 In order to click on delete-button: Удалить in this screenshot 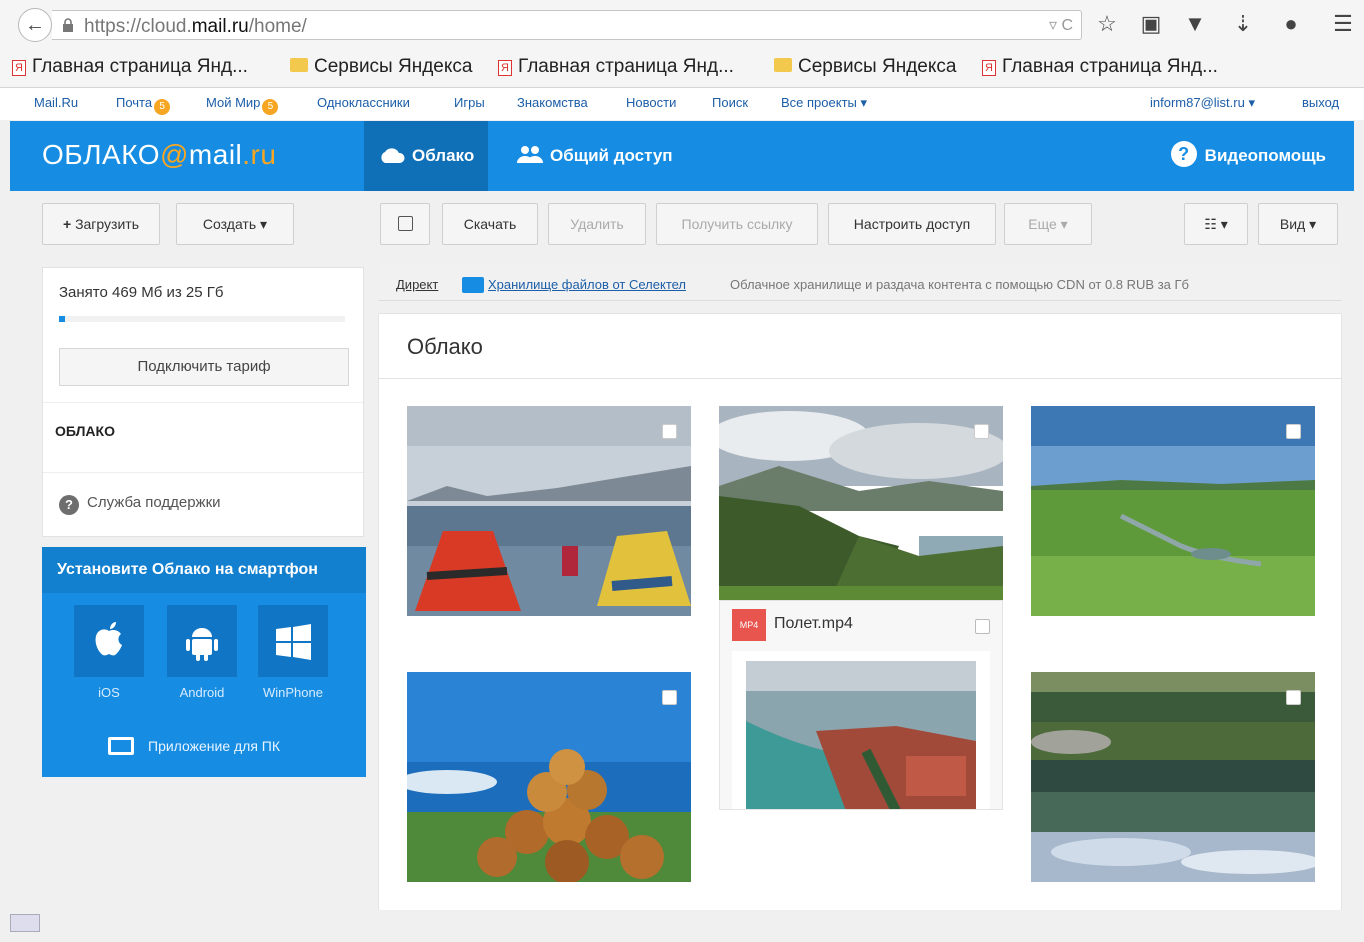, I will do `click(597, 224)`.